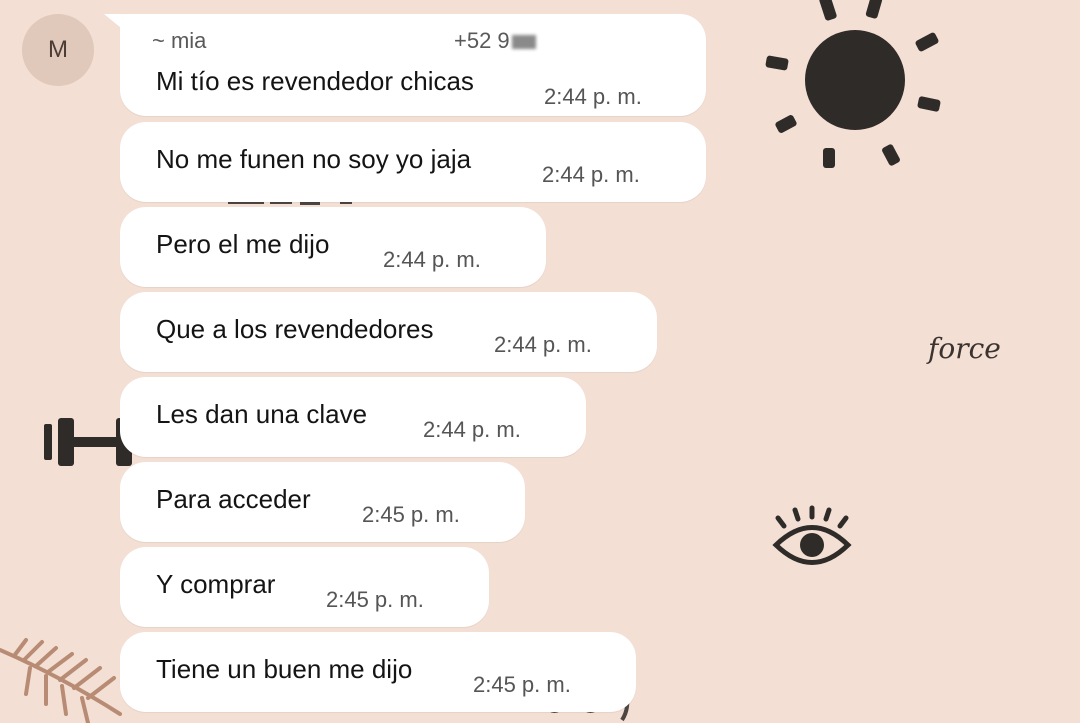 The width and height of the screenshot is (1080, 723). What do you see at coordinates (304, 587) in the screenshot?
I see `message-bubble-7: Y comprar 2:45 p. m.` at bounding box center [304, 587].